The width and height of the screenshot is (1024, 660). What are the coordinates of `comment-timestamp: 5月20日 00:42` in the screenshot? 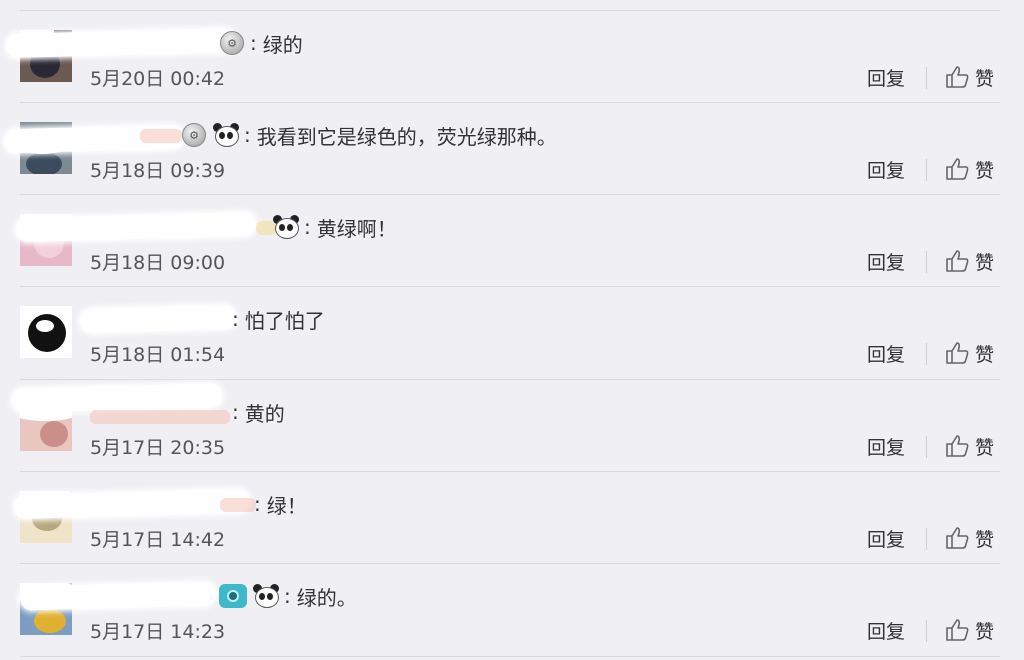 It's located at (158, 79).